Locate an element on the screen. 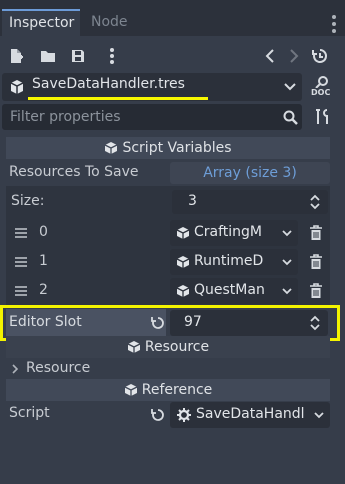 This screenshot has height=484, width=345. open-documentation-button: DOC is located at coordinates (324, 87).